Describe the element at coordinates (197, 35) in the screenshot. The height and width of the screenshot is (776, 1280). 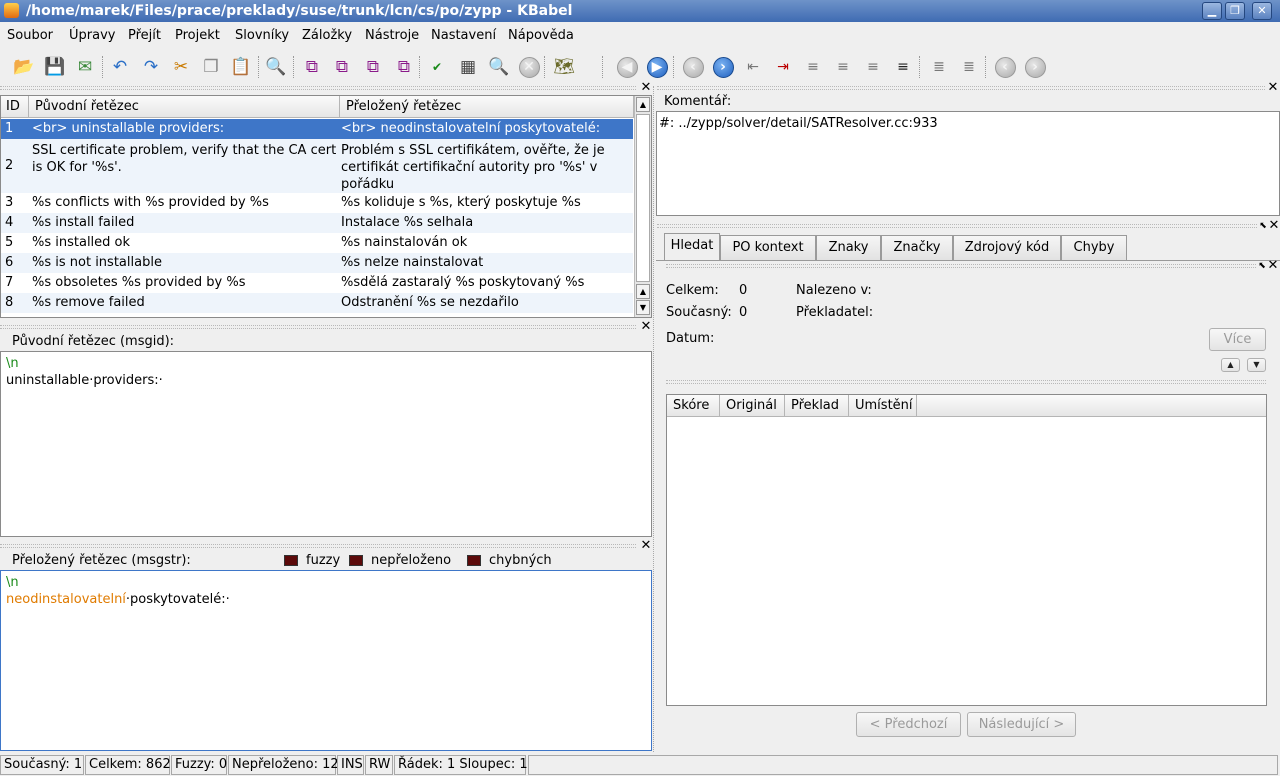
I see `menu-projekt: Projekt` at that location.